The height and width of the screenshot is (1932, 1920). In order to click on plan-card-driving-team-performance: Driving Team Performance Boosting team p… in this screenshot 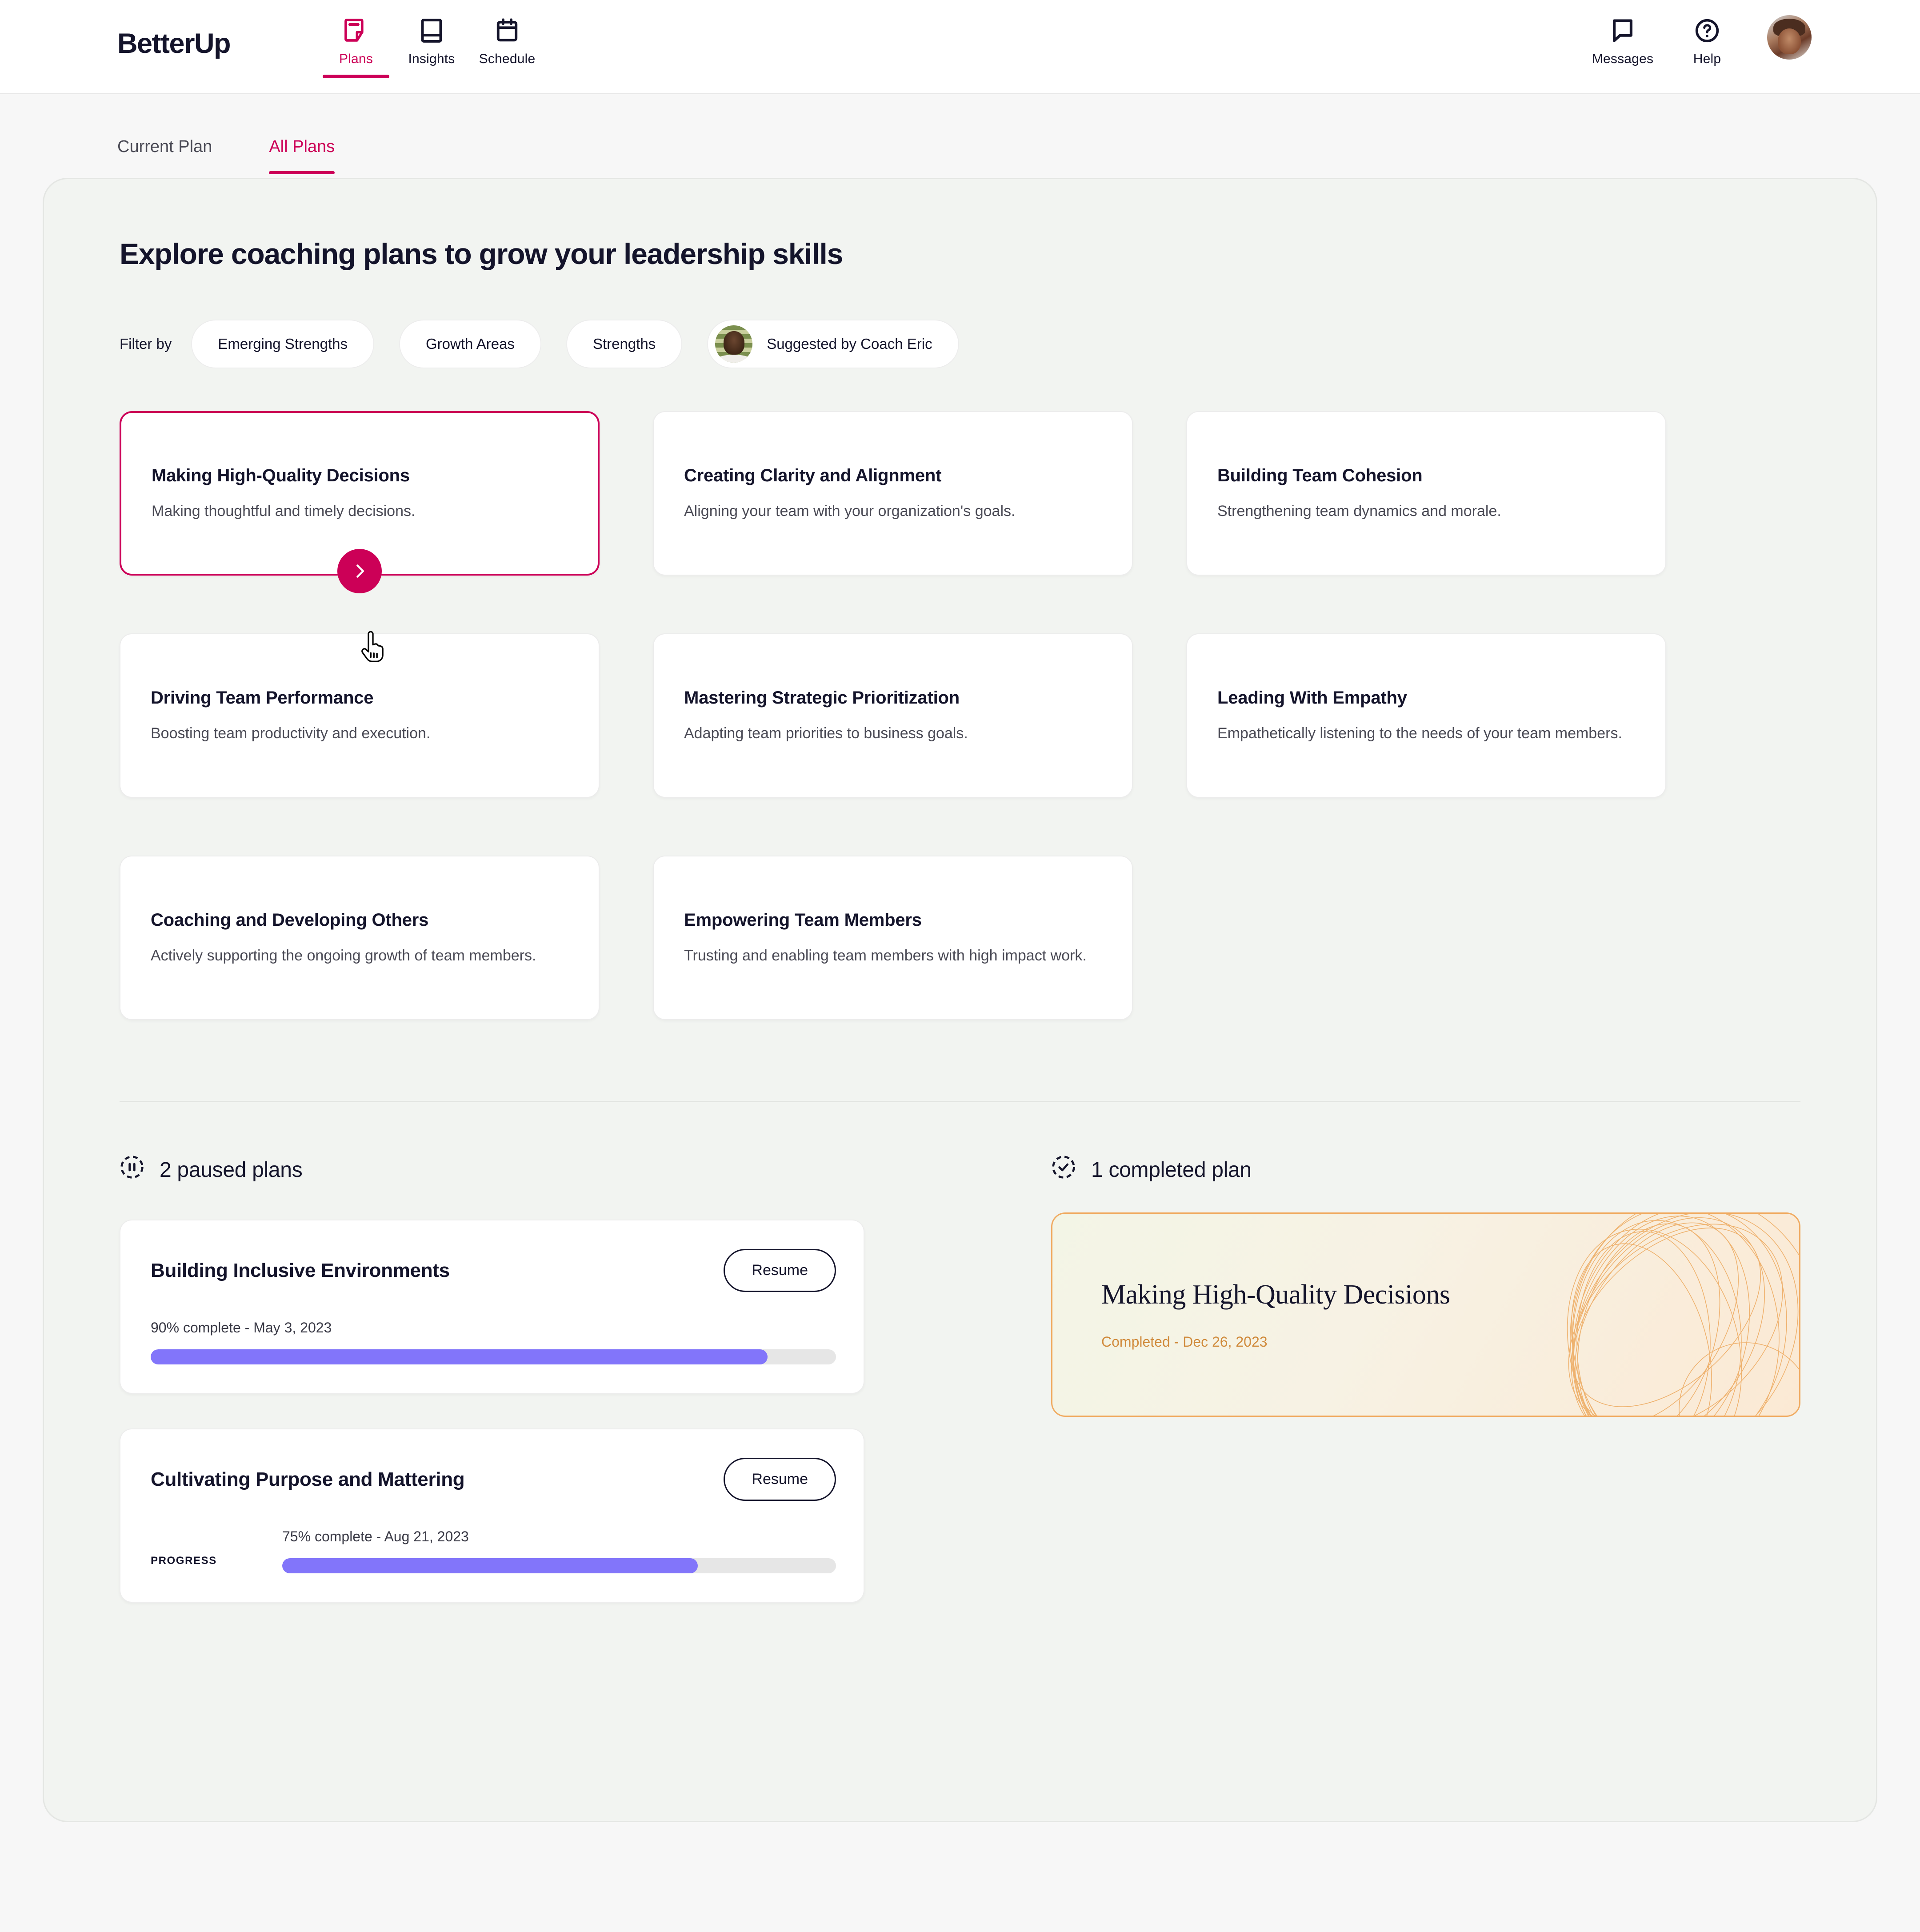, I will do `click(360, 715)`.